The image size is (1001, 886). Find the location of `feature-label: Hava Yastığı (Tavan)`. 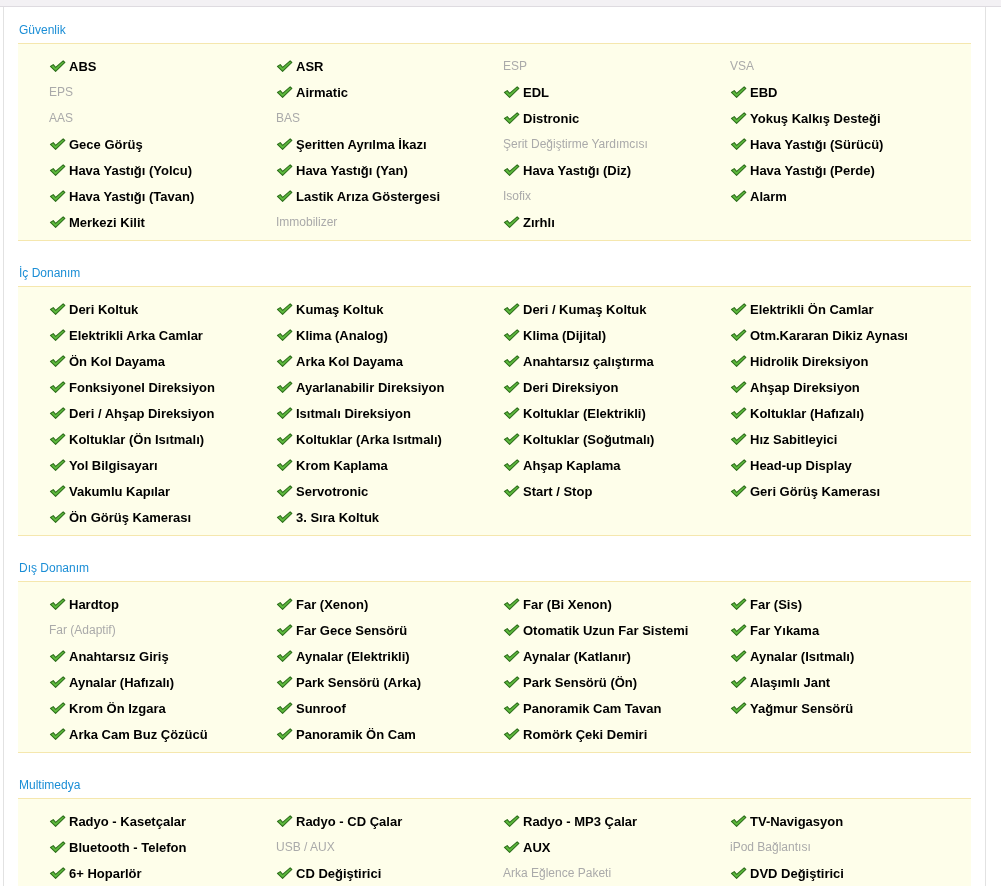

feature-label: Hava Yastığı (Tavan) is located at coordinates (132, 196).